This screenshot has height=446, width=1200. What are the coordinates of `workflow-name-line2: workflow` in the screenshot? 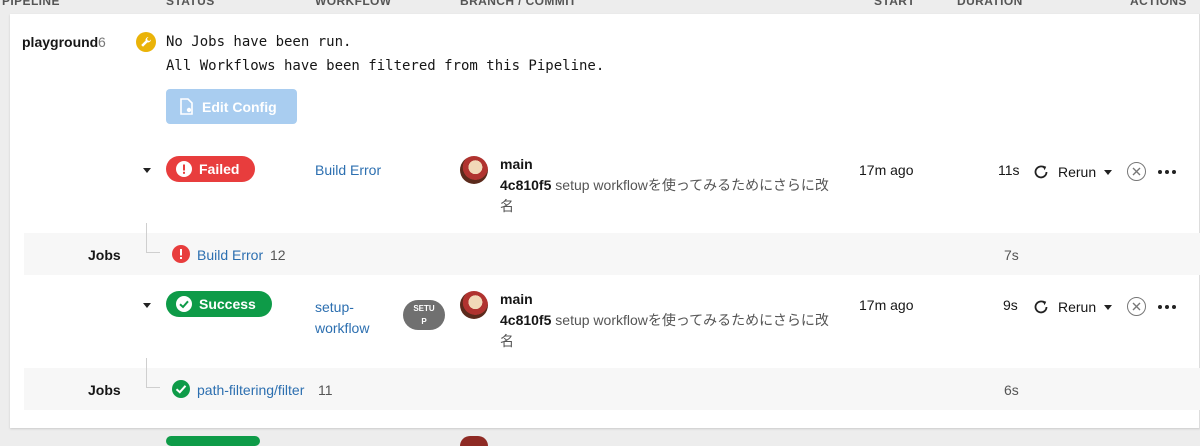 It's located at (342, 328).